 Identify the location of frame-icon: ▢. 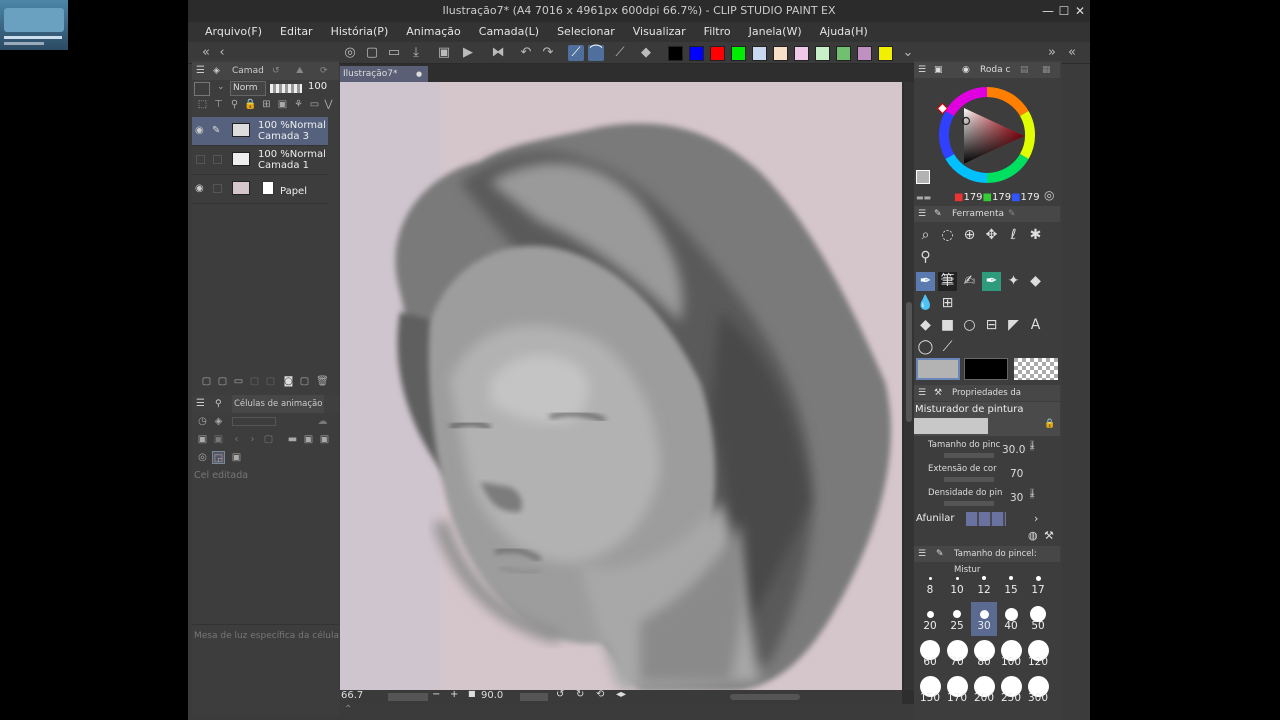
(268, 439).